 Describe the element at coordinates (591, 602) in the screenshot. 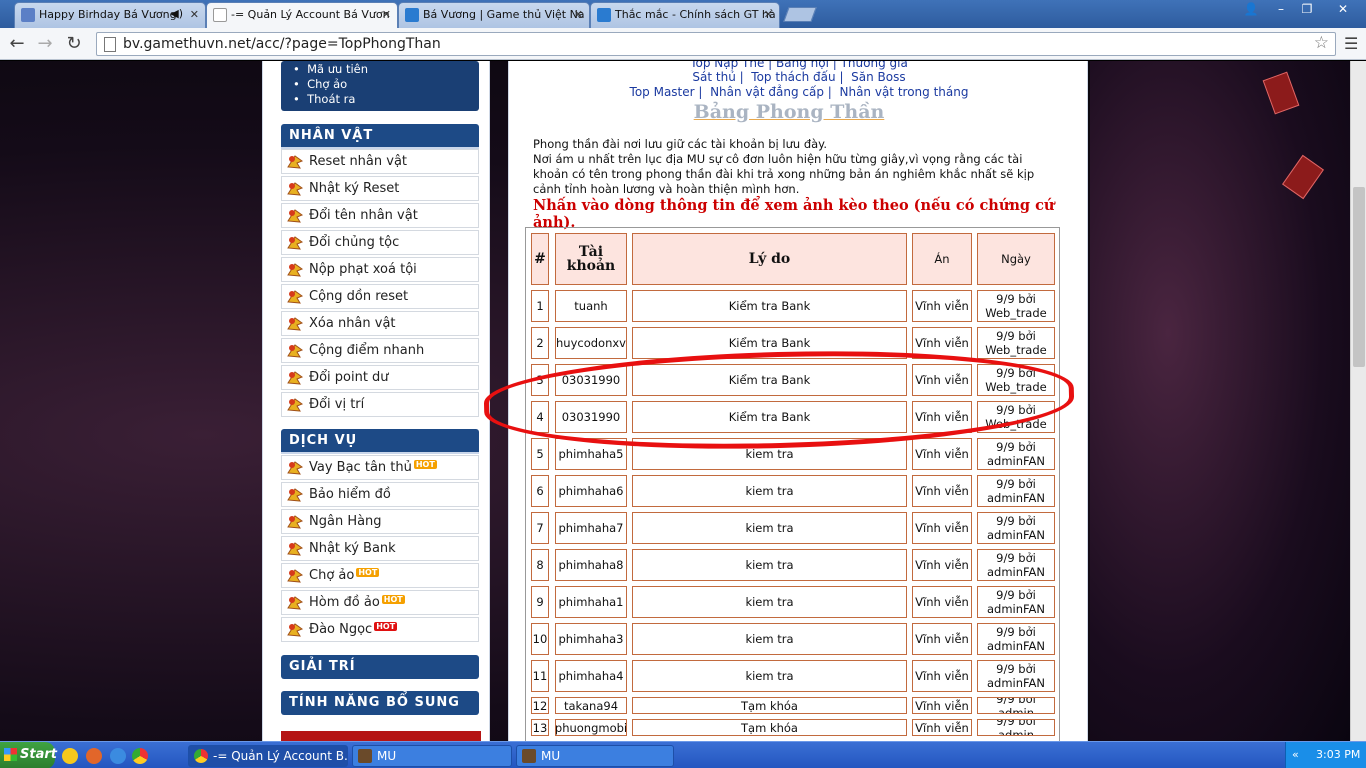

I see `cell-account: phimhaha1` at that location.